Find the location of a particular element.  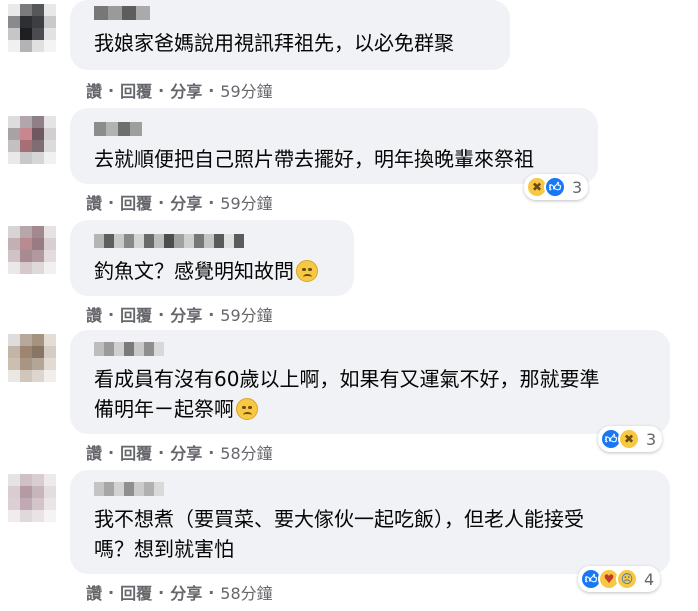

comment-bubble: 看成員有沒有60歲以上啊，如果有又運氣不好，那就要準 備明年ㄧ起祭啊 is located at coordinates (370, 382).